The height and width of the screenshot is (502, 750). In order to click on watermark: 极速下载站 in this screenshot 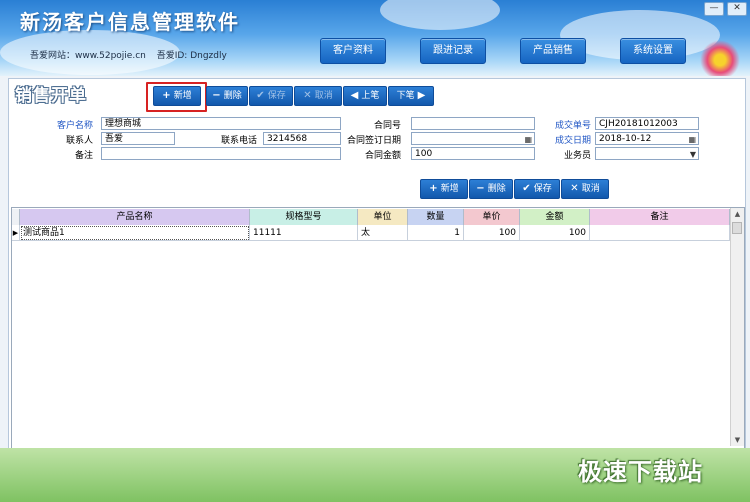, I will do `click(640, 472)`.